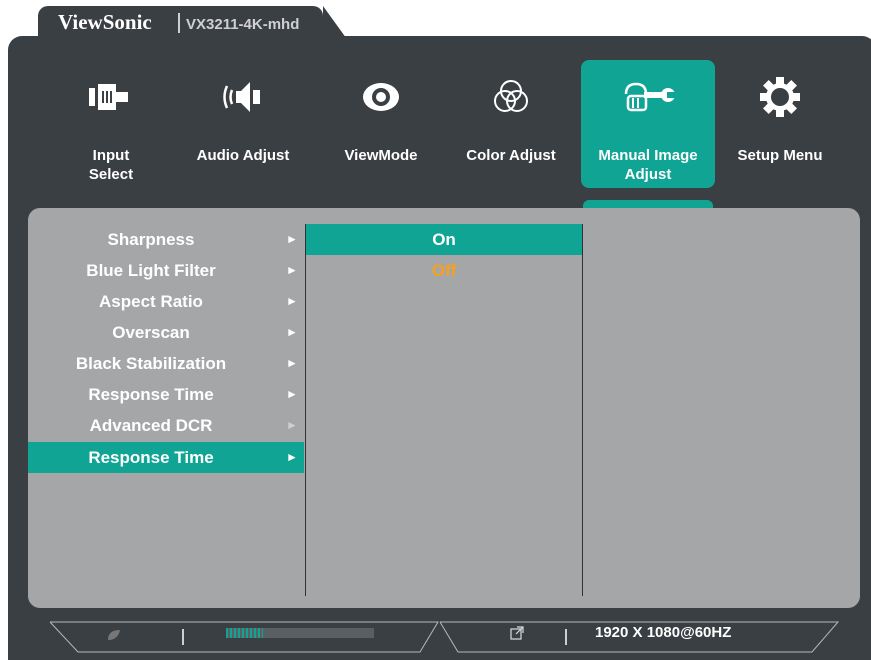 Image resolution: width=871 pixels, height=660 pixels. What do you see at coordinates (300, 633) in the screenshot?
I see `eco-level-bar` at bounding box center [300, 633].